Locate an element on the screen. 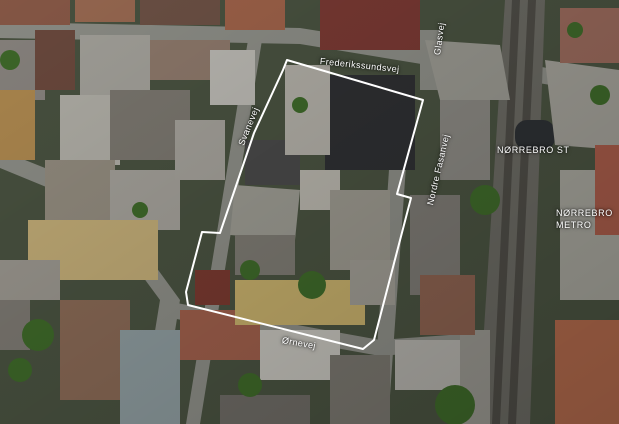  place-label-norrebro-st: NØRREBRO ST is located at coordinates (533, 150).